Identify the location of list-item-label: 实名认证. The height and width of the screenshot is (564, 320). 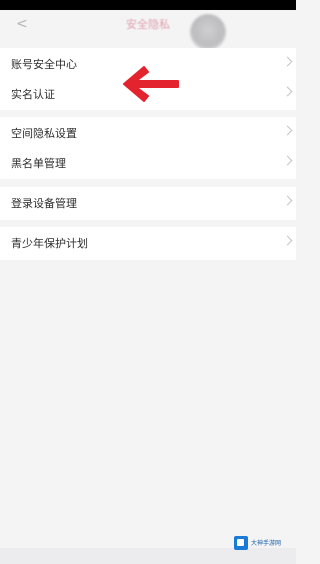
(33, 94).